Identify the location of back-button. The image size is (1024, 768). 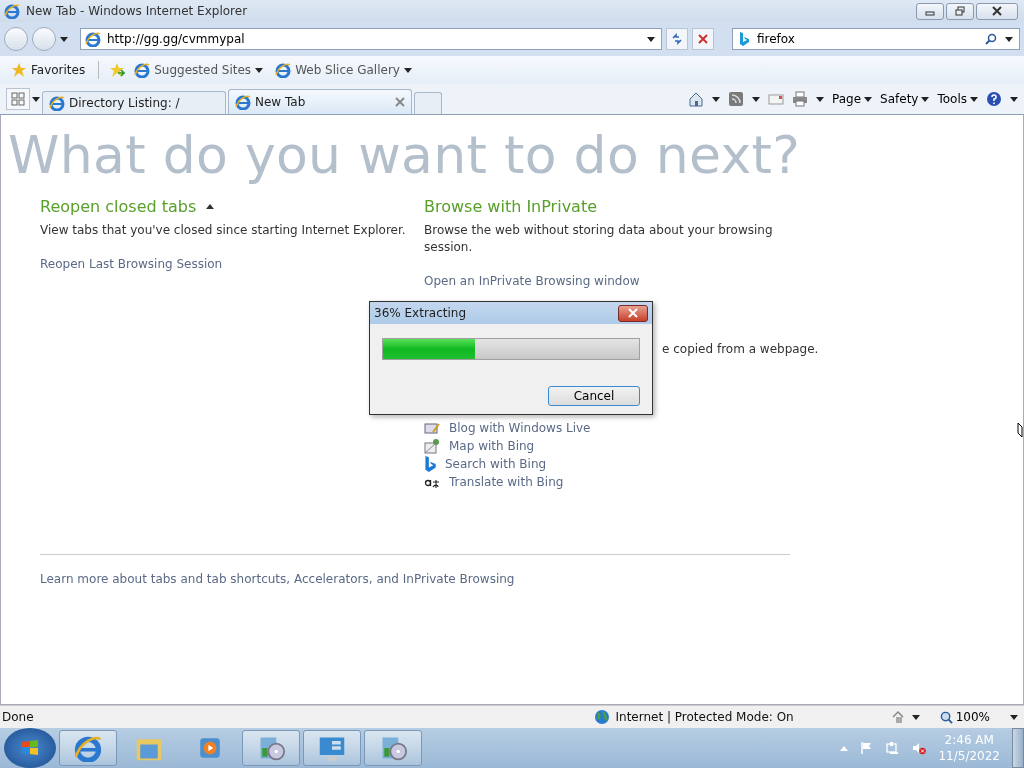
(16, 39).